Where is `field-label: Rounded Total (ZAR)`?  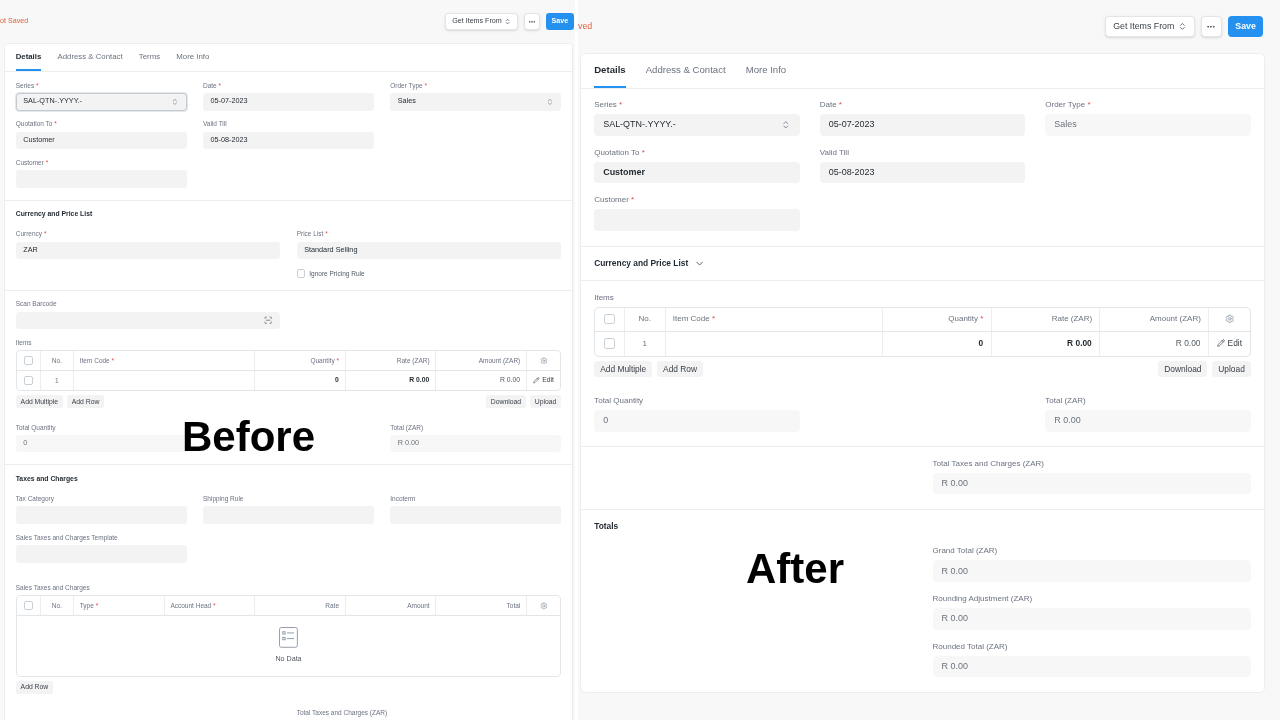 field-label: Rounded Total (ZAR) is located at coordinates (970, 646).